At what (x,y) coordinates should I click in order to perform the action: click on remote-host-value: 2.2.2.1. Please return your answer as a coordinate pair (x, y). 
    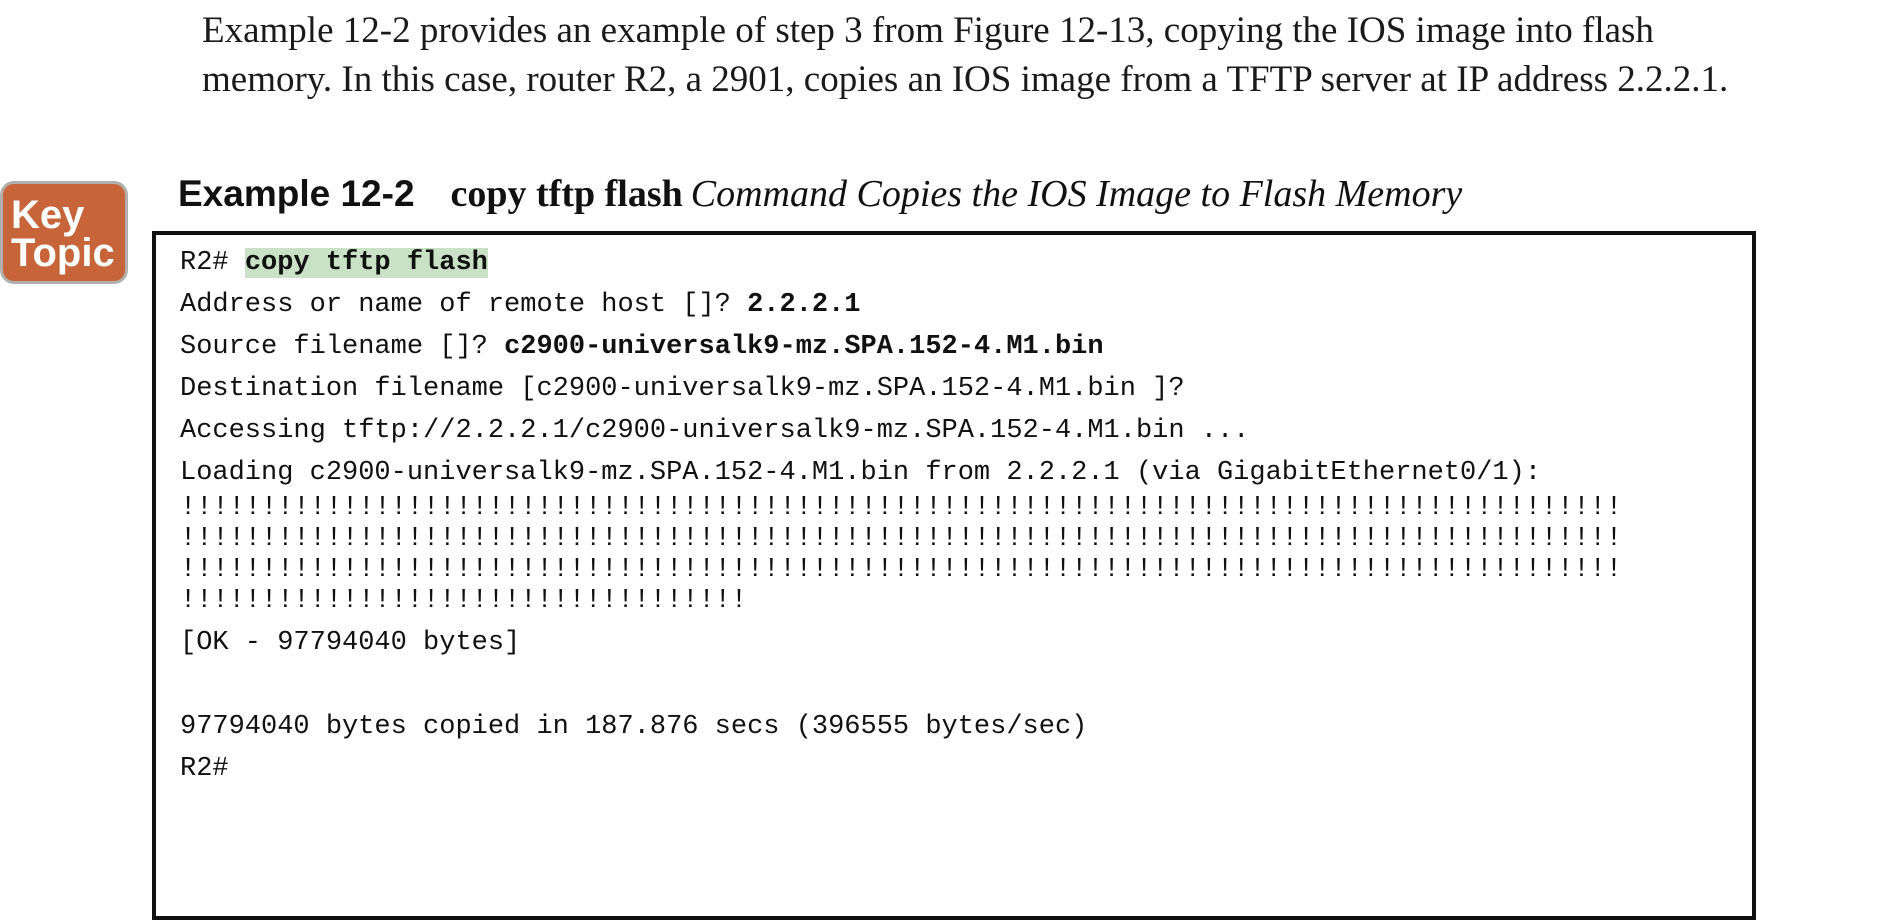
    Looking at the image, I should click on (804, 305).